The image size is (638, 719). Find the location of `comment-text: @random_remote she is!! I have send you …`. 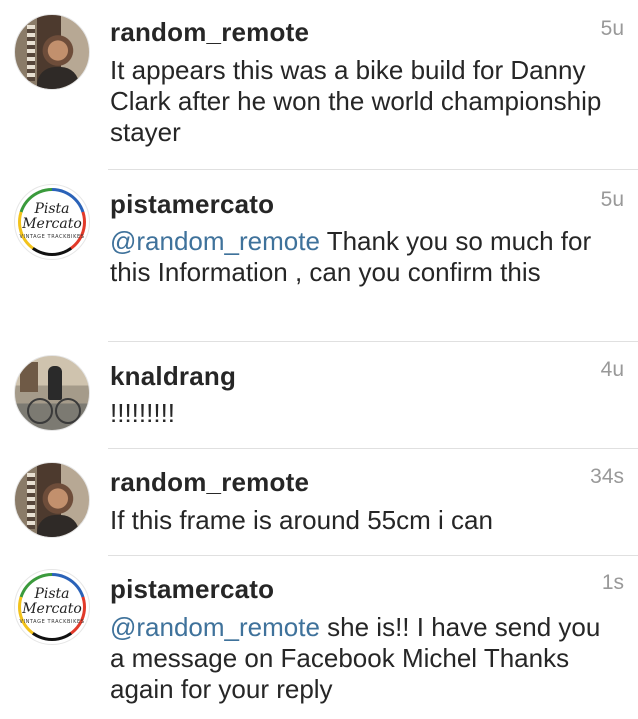

comment-text: @random_remote she is!! I have send you … is located at coordinates (365, 658).